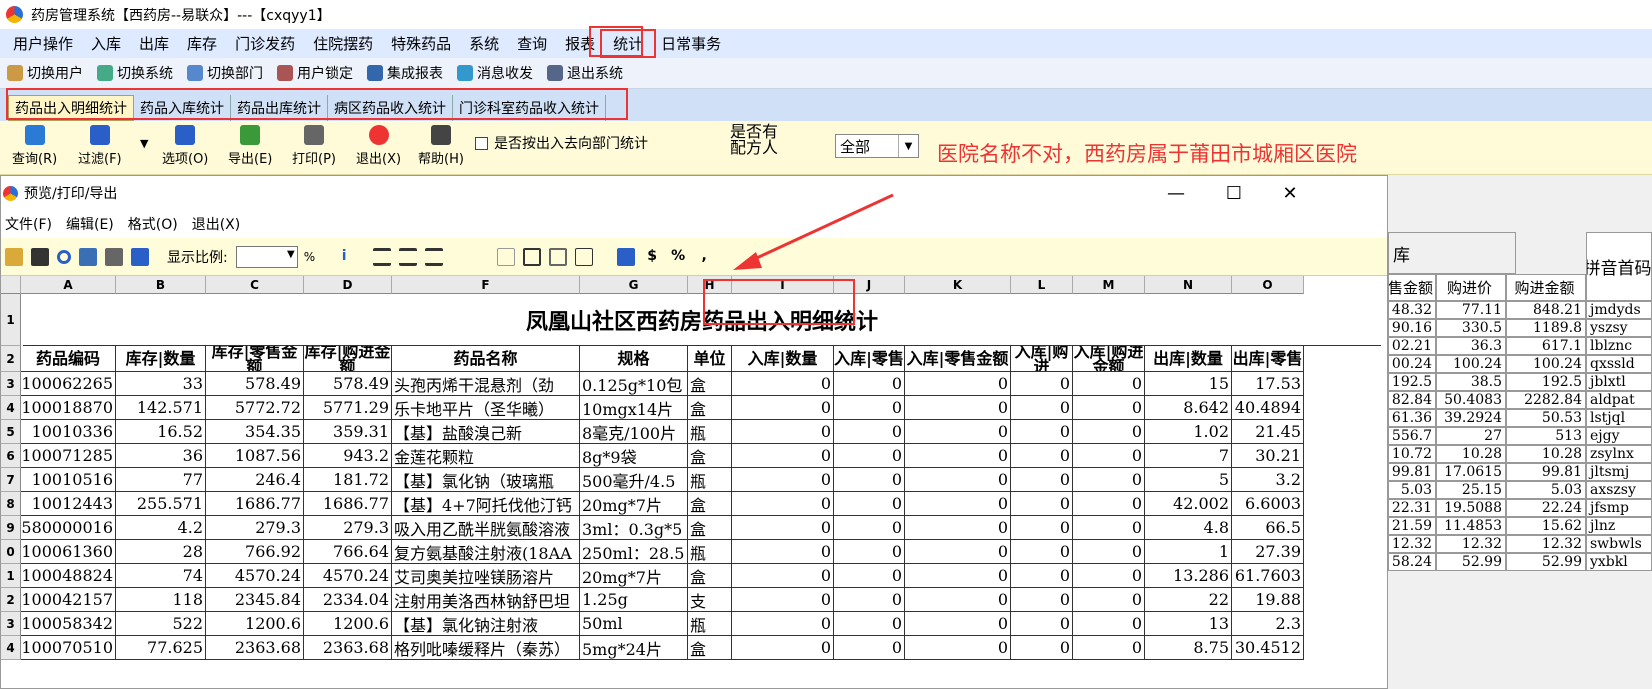 Image resolution: width=1652 pixels, height=689 pixels. Describe the element at coordinates (33, 224) in the screenshot. I see `preview-menu-item: 文件(F)` at that location.